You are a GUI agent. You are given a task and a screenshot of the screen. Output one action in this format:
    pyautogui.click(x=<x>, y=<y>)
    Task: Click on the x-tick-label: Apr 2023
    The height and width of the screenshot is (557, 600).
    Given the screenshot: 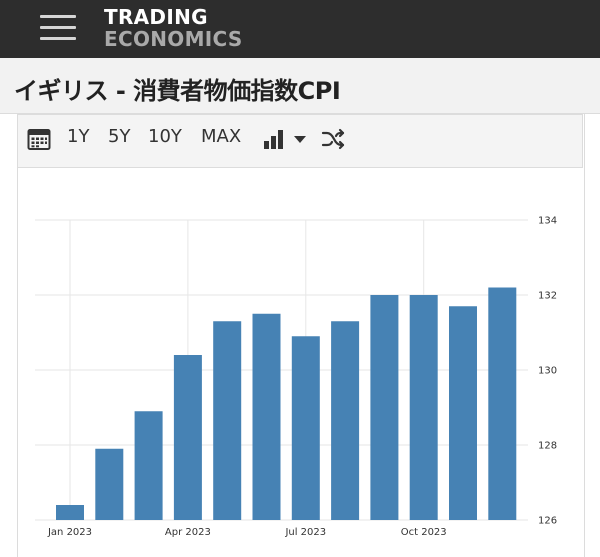 What is the action you would take?
    pyautogui.click(x=188, y=532)
    